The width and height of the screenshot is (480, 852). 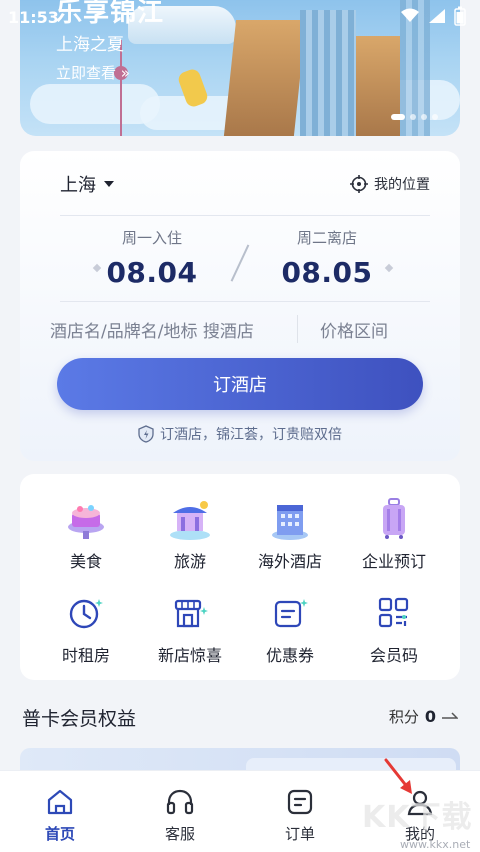 I want to click on caret-down-icon, so click(x=109, y=184).